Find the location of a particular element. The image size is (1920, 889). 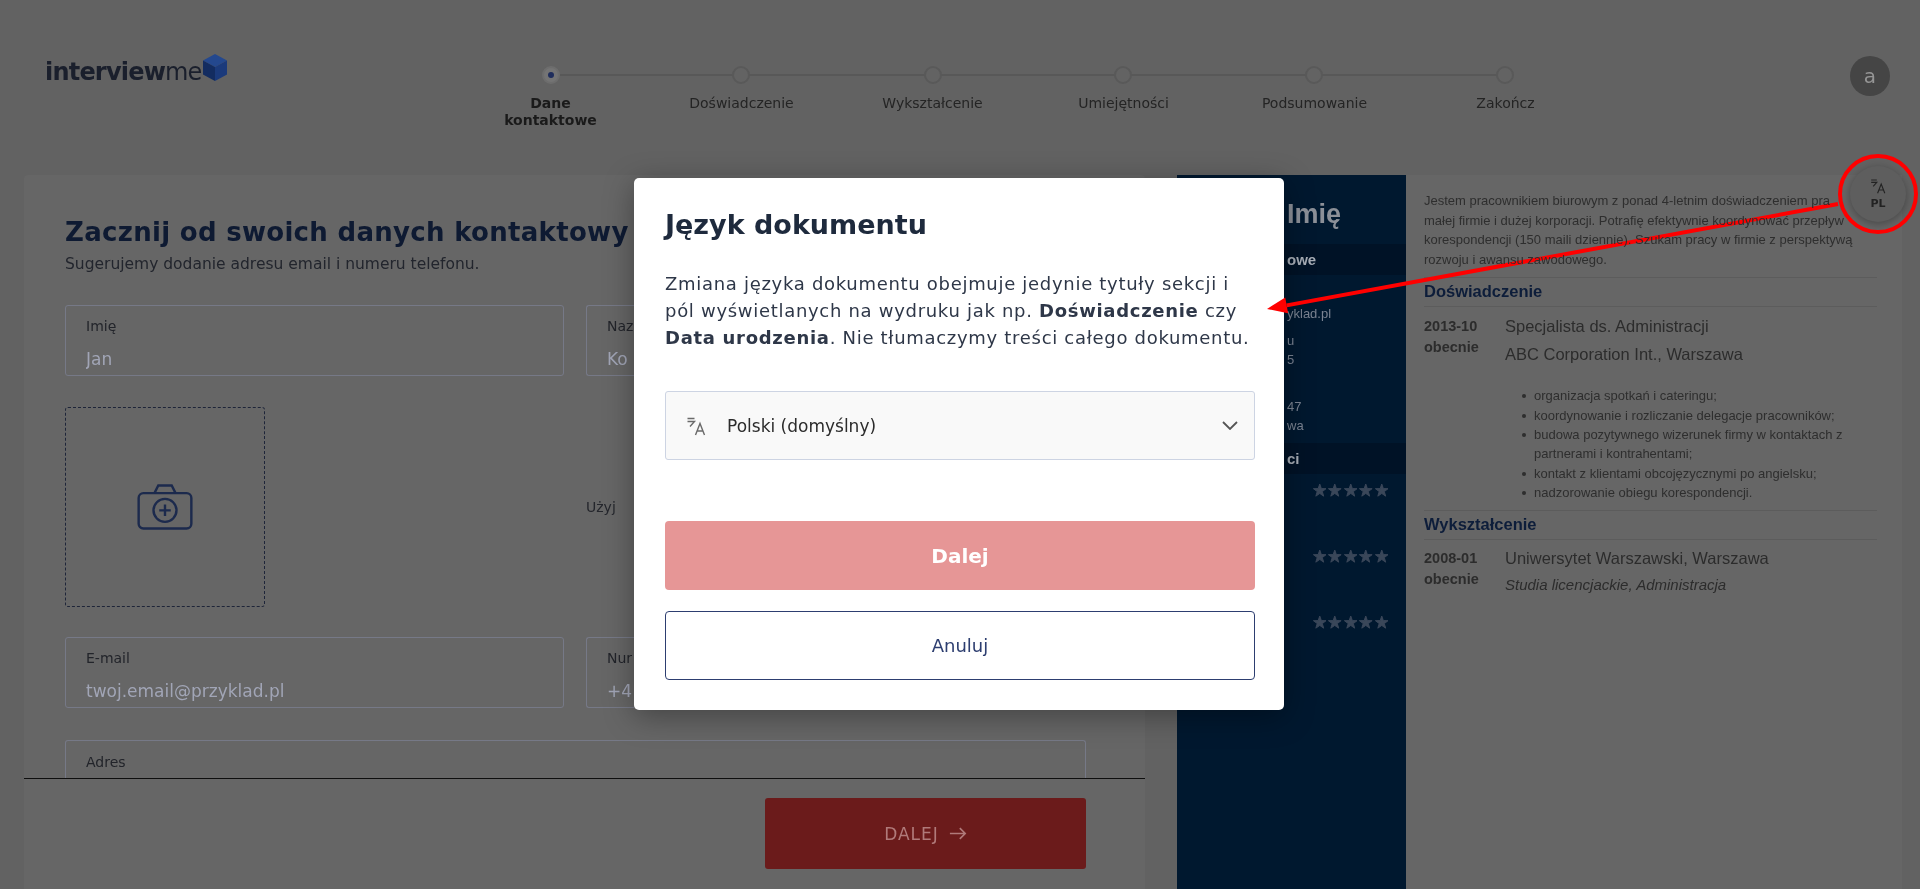

contact-text: u is located at coordinates (1291, 340).